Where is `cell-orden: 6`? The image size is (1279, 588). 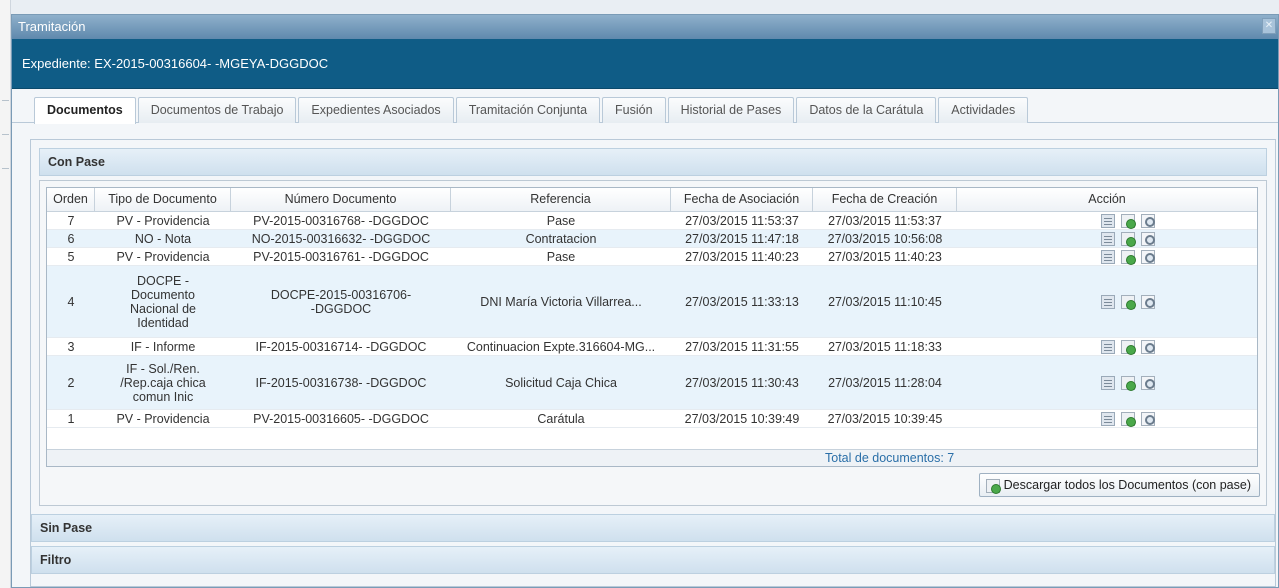 cell-orden: 6 is located at coordinates (71, 238).